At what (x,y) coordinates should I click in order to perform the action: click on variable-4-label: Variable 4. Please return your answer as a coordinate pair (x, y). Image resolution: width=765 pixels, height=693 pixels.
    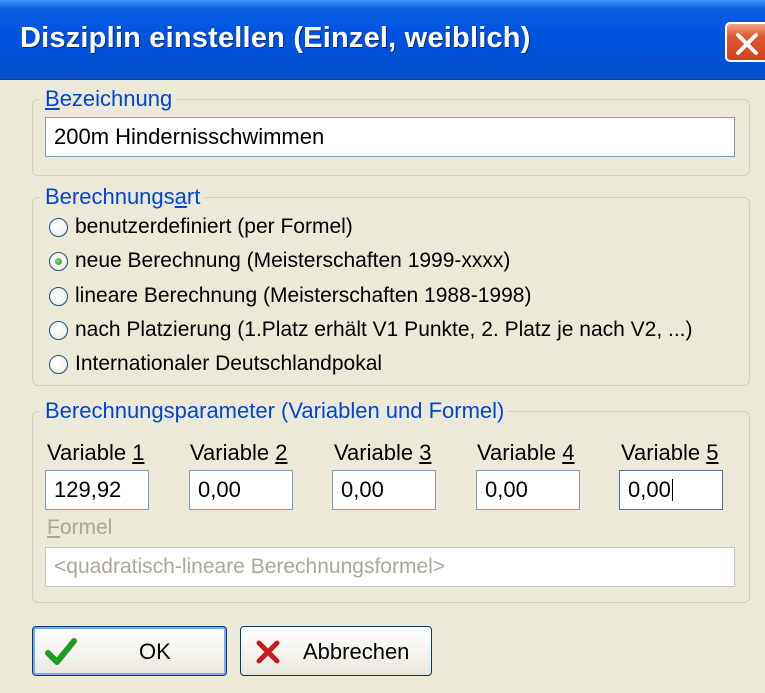
    Looking at the image, I should click on (526, 452).